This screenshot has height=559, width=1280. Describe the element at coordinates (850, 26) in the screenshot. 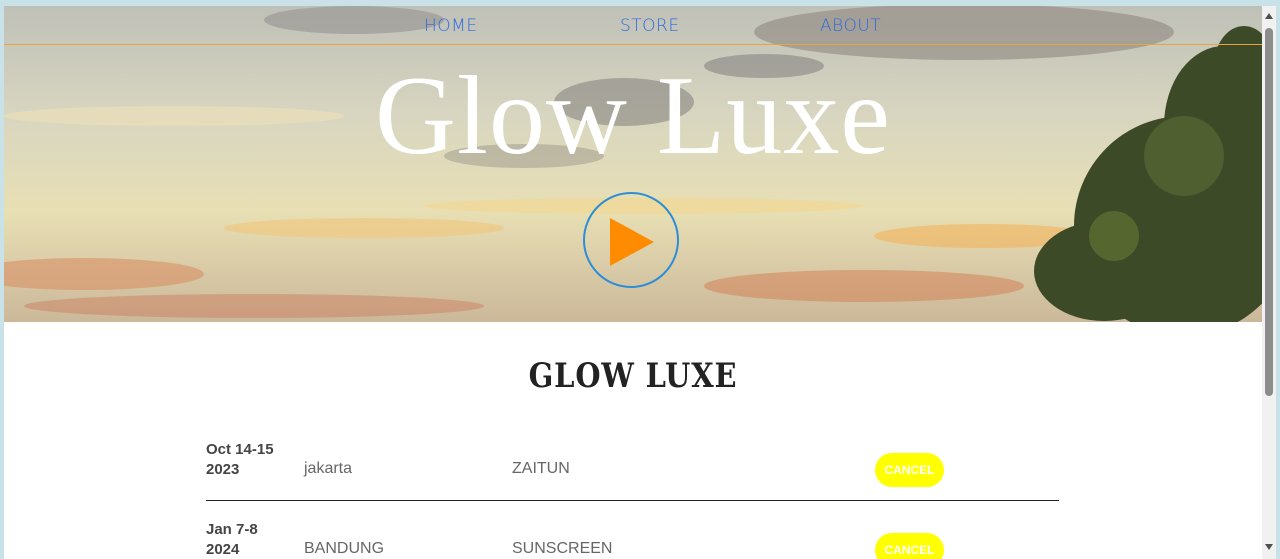

I see `nav-about-link: ABOUT` at that location.